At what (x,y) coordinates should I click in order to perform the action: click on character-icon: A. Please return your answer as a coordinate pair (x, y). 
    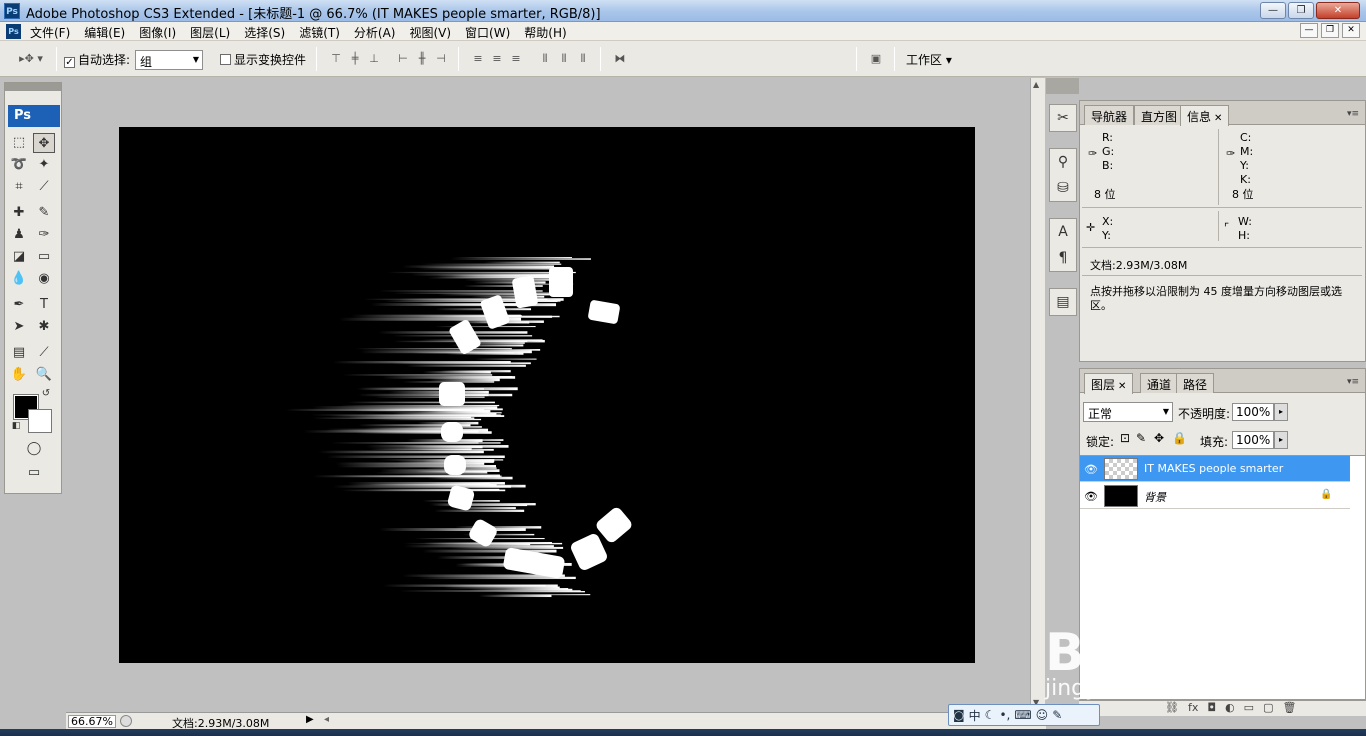
    Looking at the image, I should click on (1063, 232).